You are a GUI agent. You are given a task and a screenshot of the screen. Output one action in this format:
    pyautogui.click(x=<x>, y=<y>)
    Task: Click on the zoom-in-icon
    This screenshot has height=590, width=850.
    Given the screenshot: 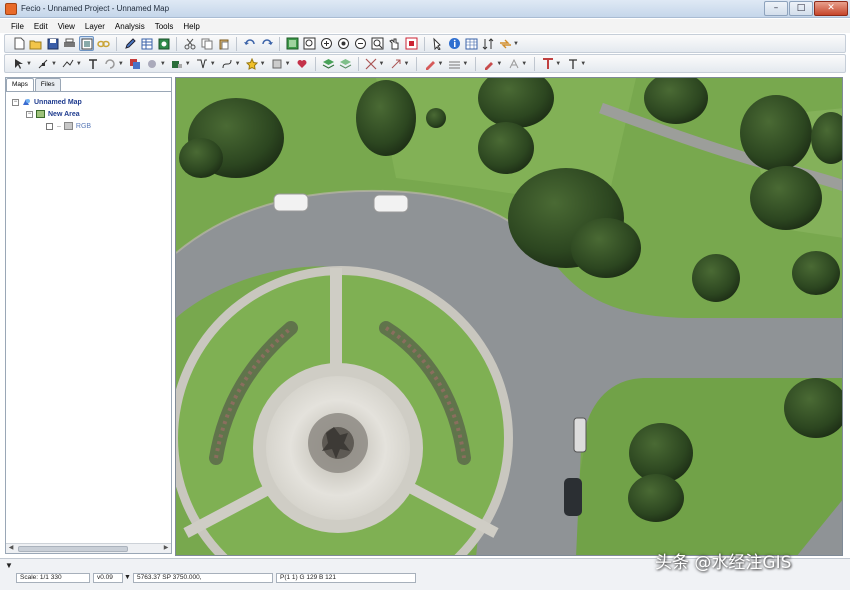 What is the action you would take?
    pyautogui.click(x=309, y=43)
    